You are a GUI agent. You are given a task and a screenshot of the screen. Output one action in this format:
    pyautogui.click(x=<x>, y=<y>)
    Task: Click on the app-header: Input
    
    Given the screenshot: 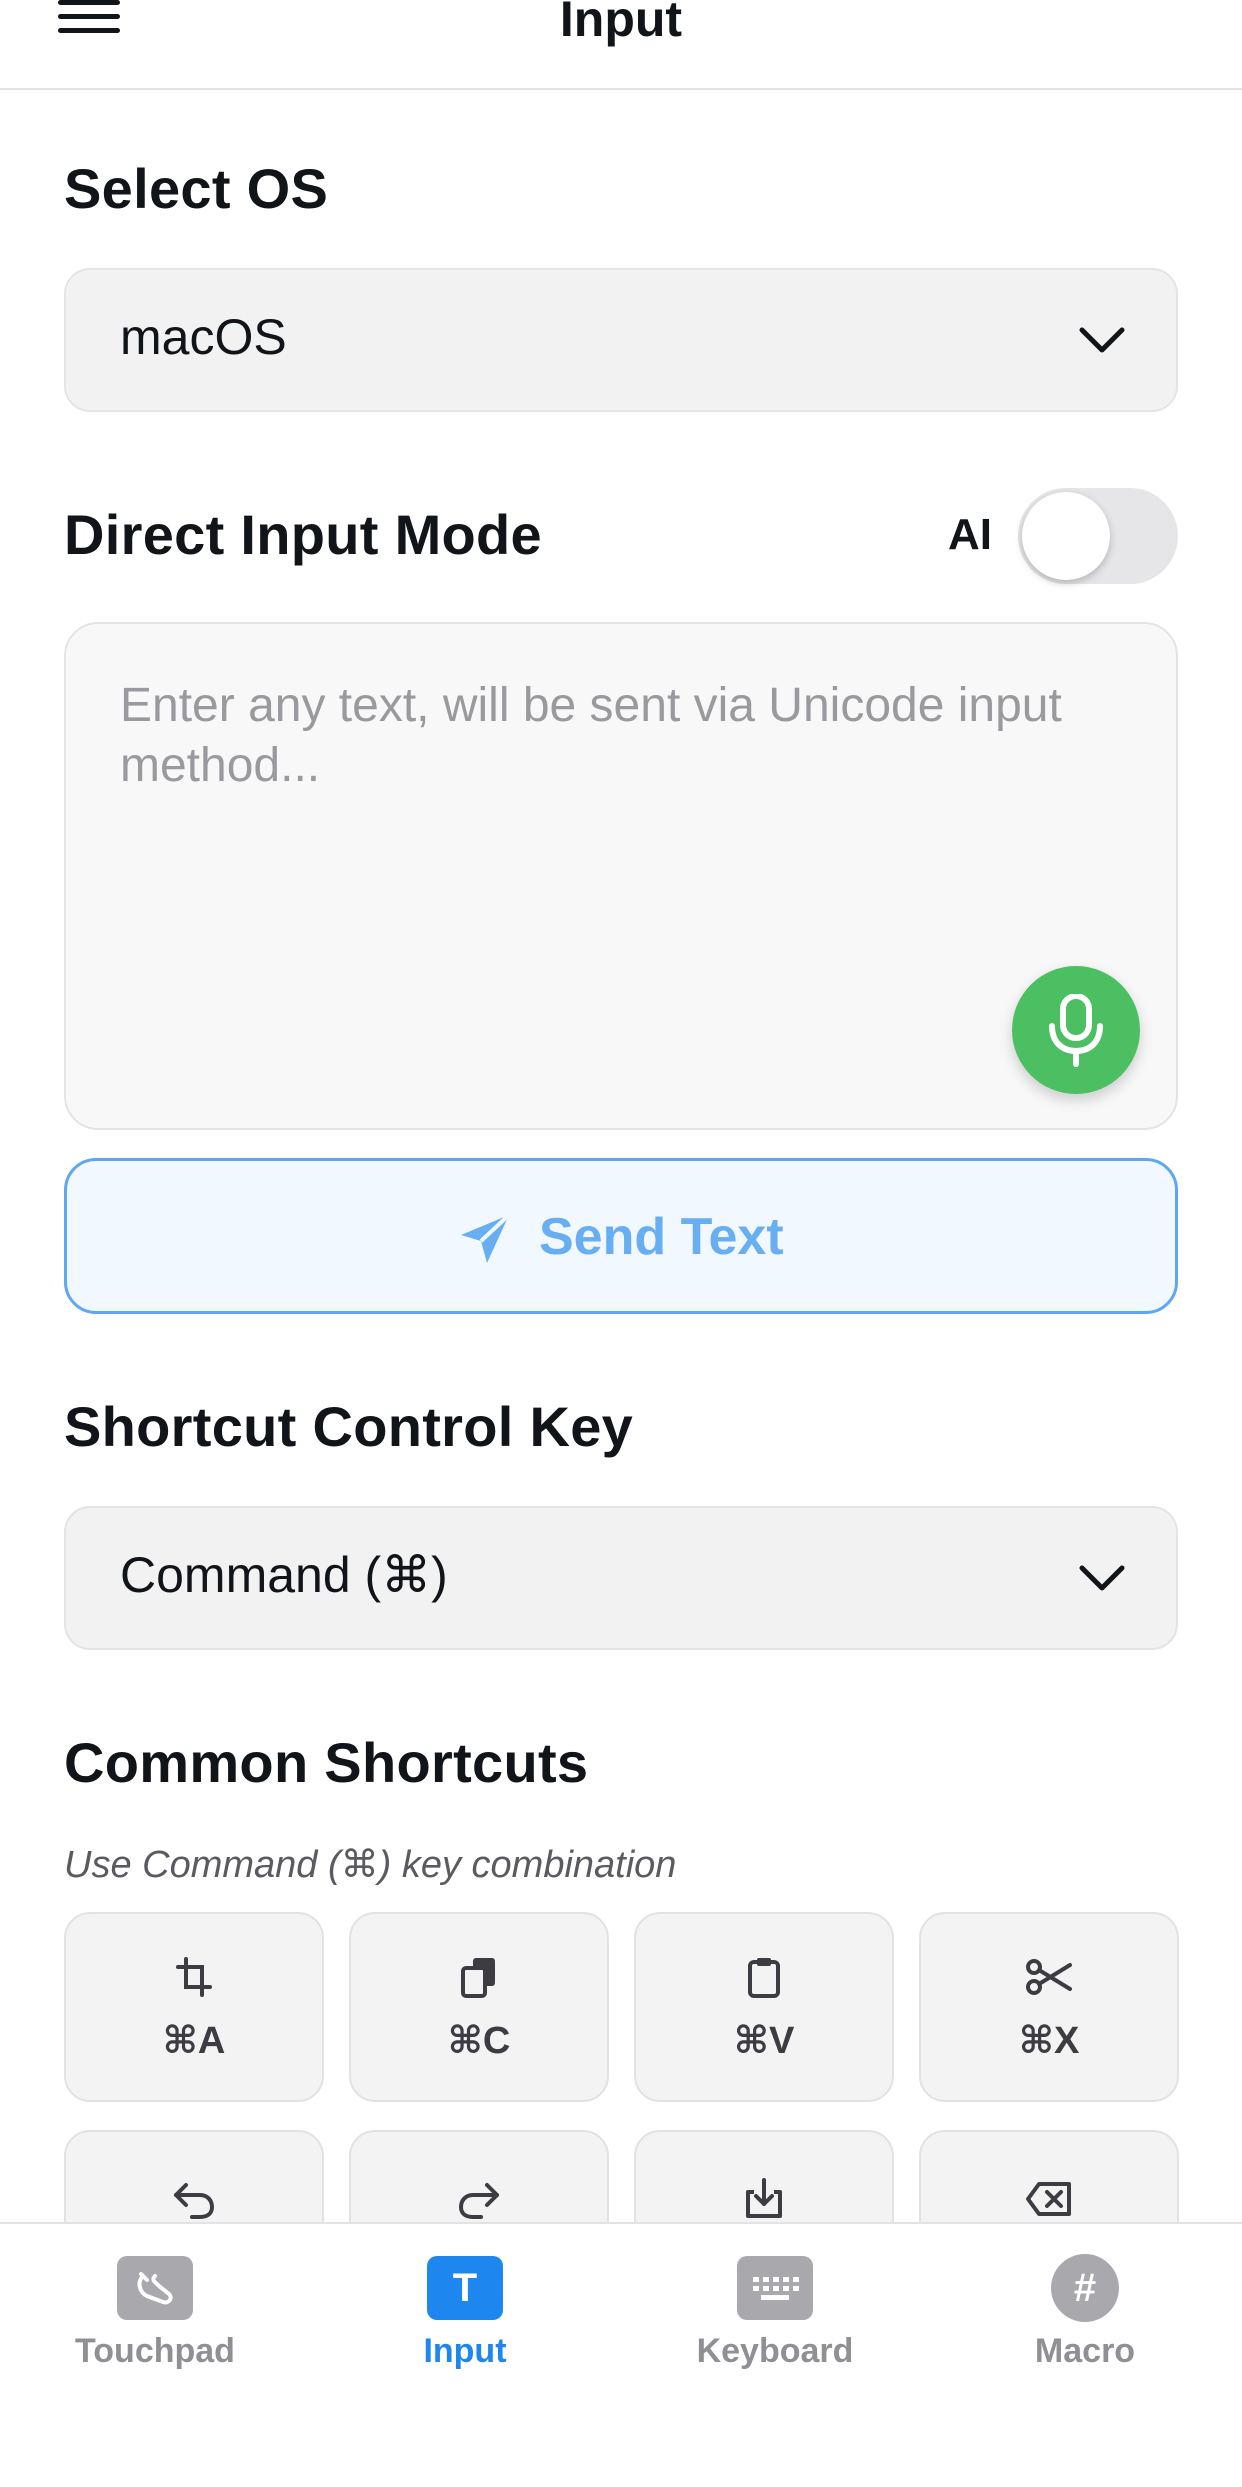 What is the action you would take?
    pyautogui.click(x=621, y=45)
    